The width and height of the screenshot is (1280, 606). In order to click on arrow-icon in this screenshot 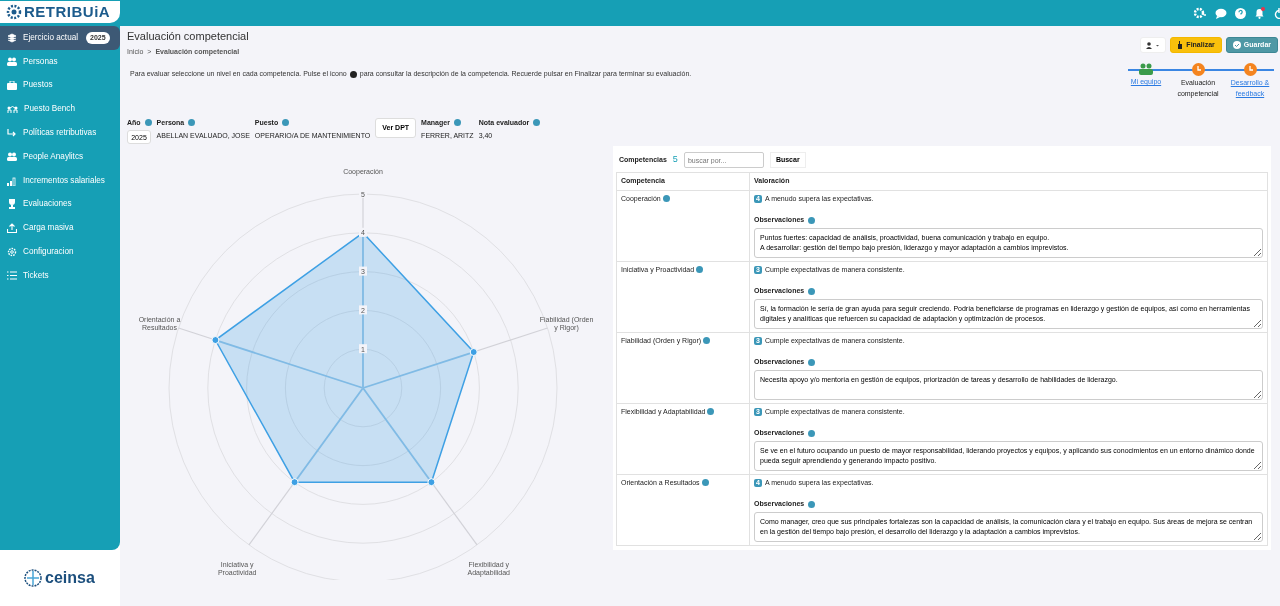, I will do `click(12, 133)`.